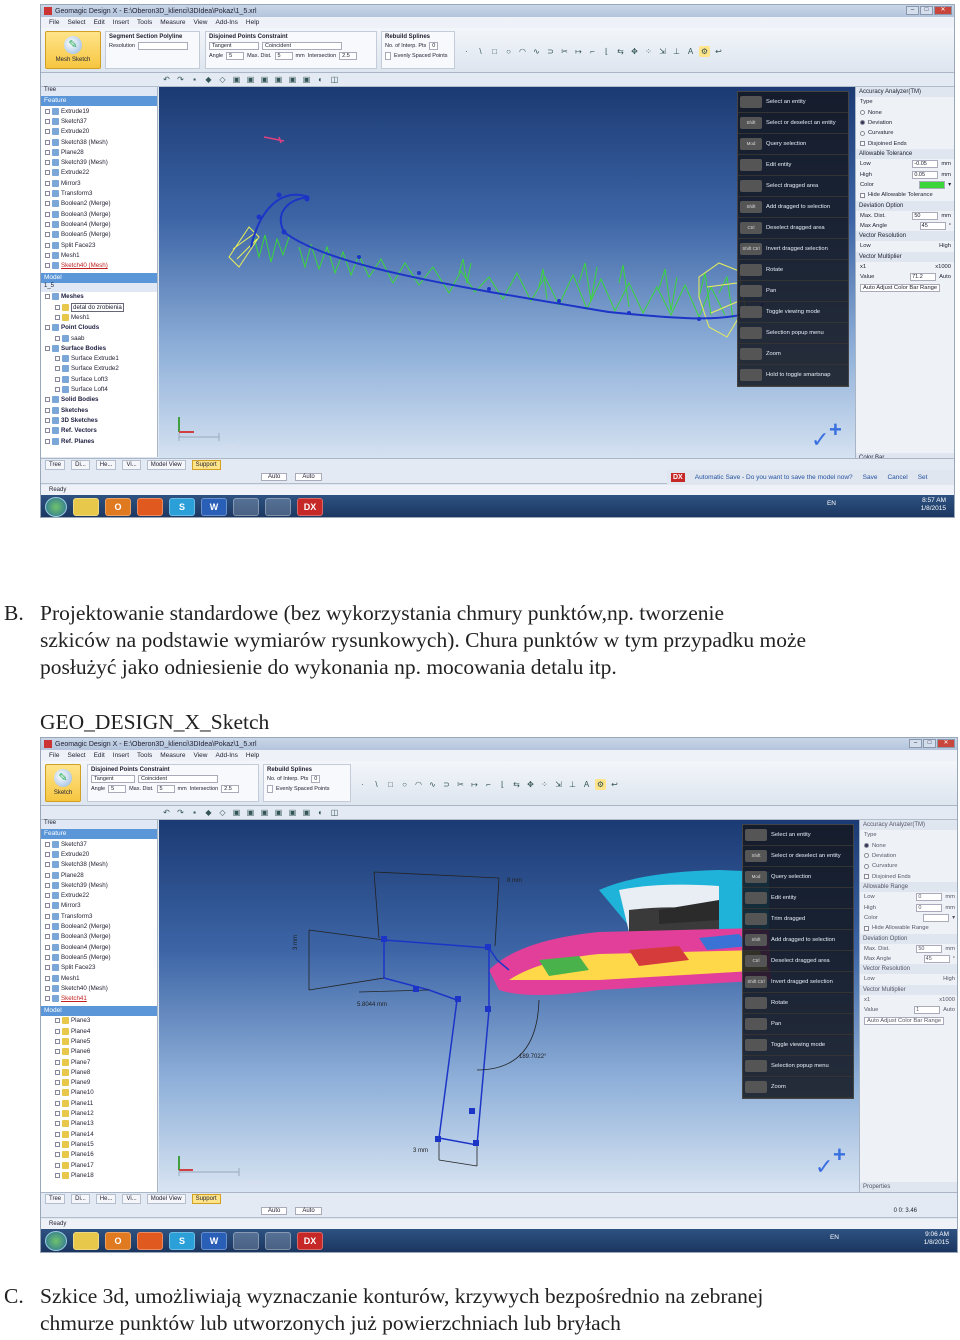 The width and height of the screenshot is (960, 1340). I want to click on nav-item: Edit entity, so click(798, 898).